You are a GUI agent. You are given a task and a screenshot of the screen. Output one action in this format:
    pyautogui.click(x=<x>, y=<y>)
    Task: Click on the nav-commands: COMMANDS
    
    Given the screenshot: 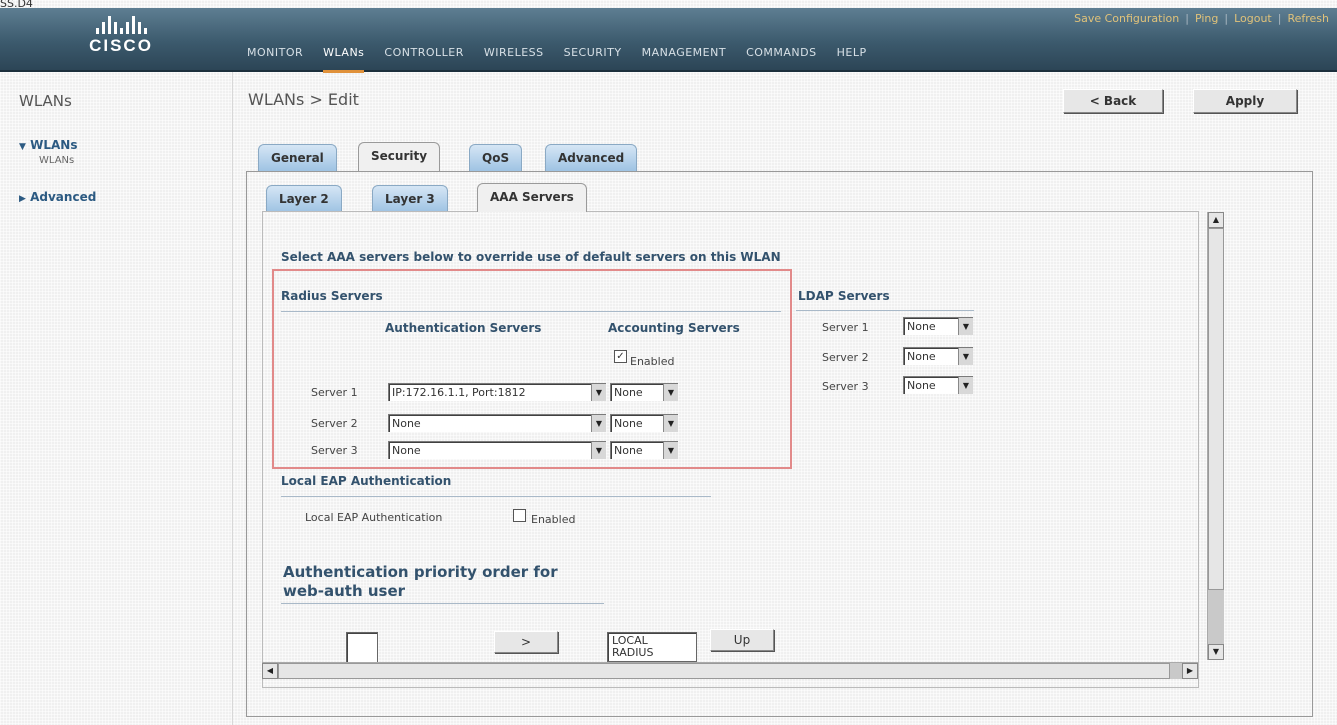 What is the action you would take?
    pyautogui.click(x=787, y=52)
    